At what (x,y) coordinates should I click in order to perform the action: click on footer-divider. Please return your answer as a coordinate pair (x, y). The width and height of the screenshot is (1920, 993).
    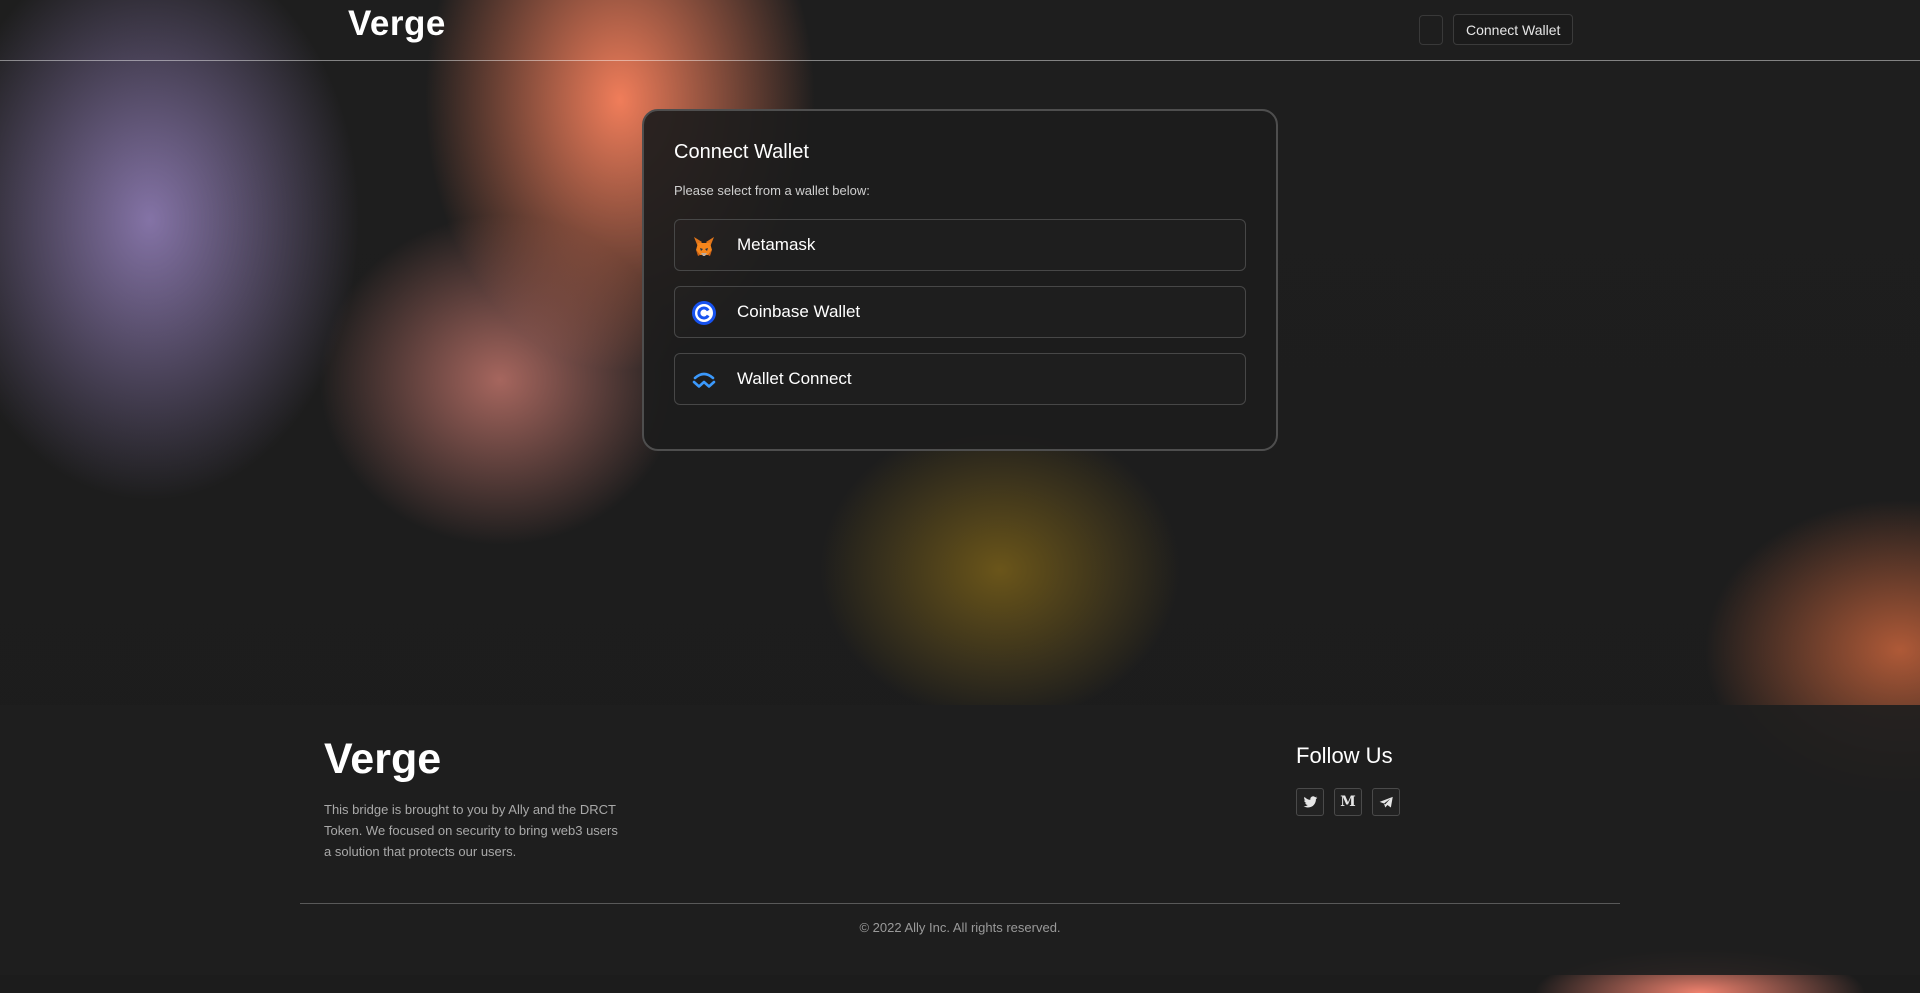
    Looking at the image, I should click on (960, 903).